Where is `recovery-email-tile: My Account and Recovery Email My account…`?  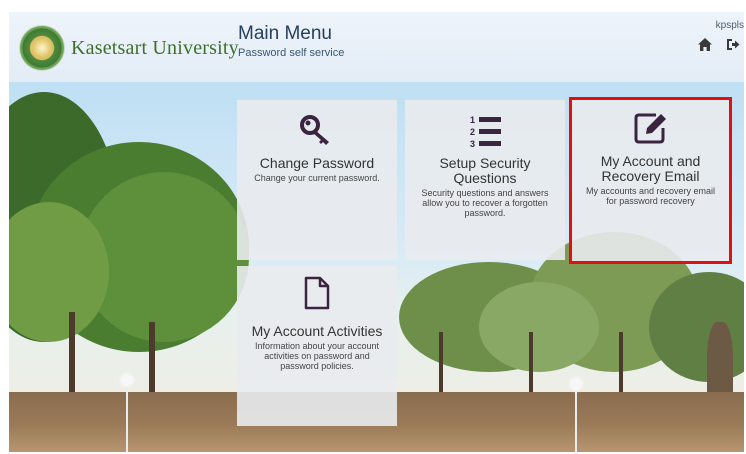 recovery-email-tile: My Account and Recovery Email My account… is located at coordinates (650, 180).